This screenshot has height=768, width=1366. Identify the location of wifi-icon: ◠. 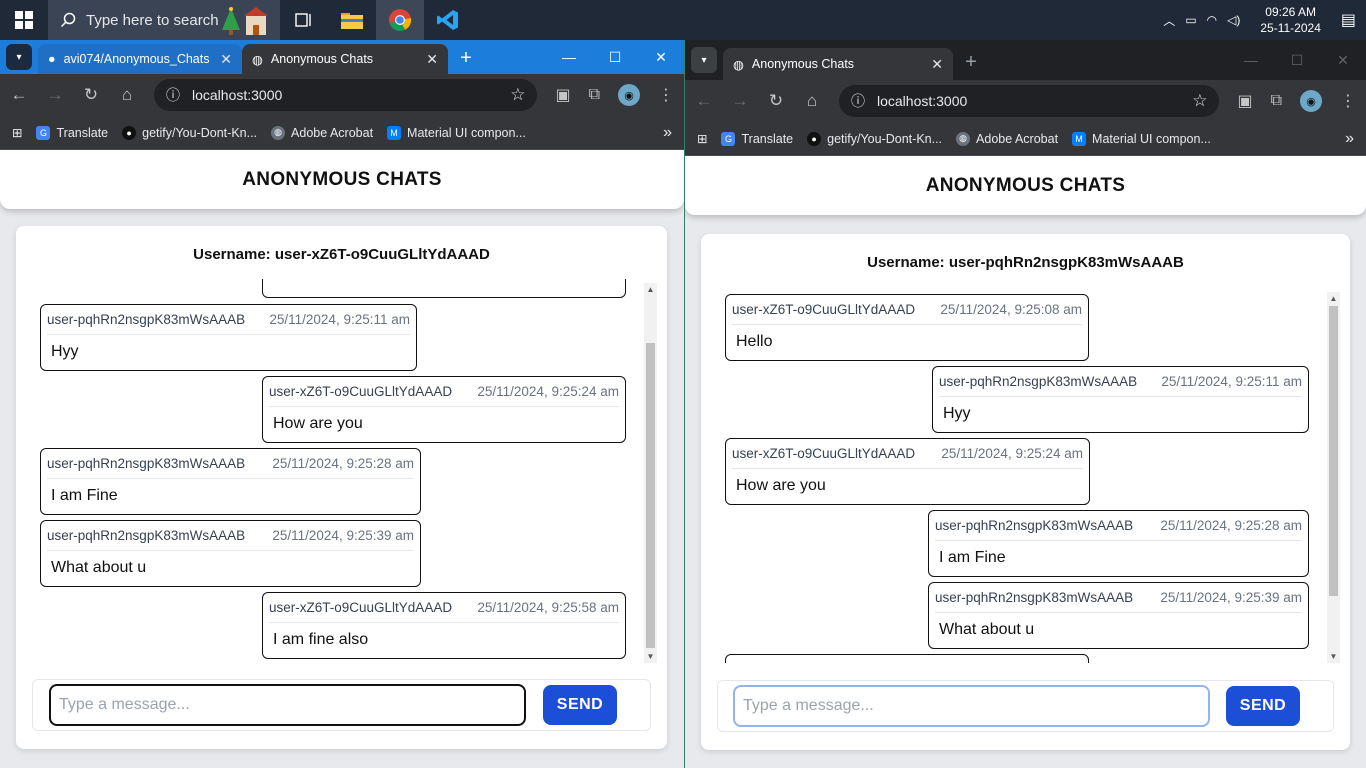
(1212, 20).